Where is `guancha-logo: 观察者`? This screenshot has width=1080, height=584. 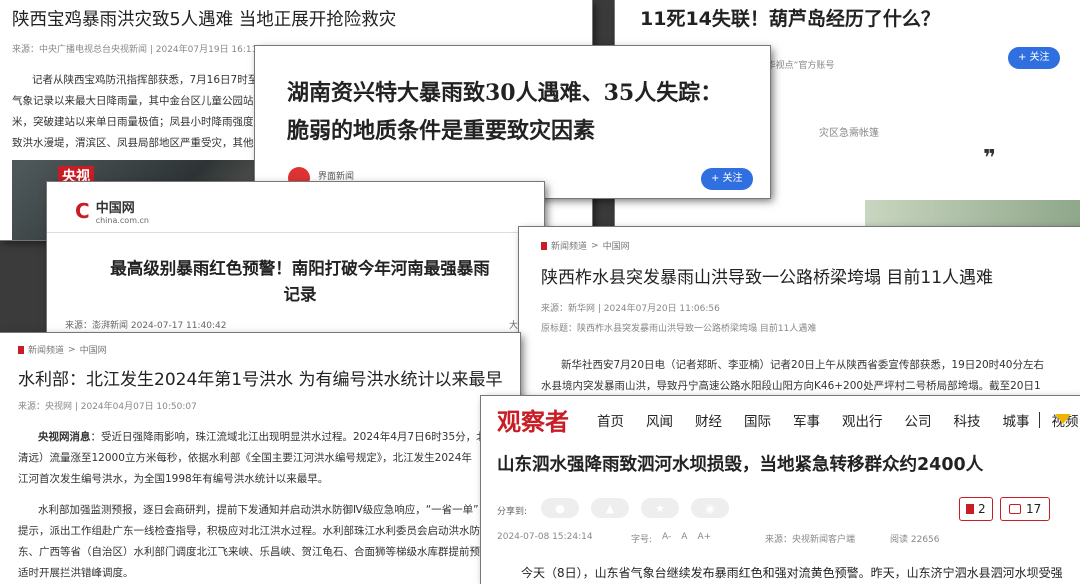
guancha-logo: 观察者 is located at coordinates (533, 419).